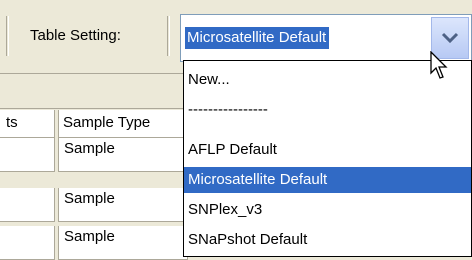 This screenshot has height=260, width=472. What do you see at coordinates (450, 38) in the screenshot?
I see `chevron-down-icon` at bounding box center [450, 38].